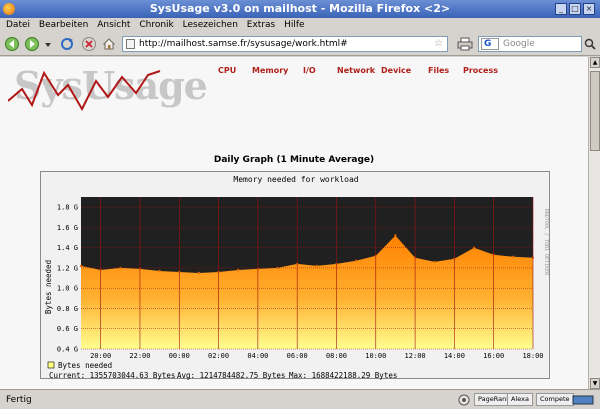  What do you see at coordinates (396, 70) in the screenshot?
I see `nav-device: Device` at bounding box center [396, 70].